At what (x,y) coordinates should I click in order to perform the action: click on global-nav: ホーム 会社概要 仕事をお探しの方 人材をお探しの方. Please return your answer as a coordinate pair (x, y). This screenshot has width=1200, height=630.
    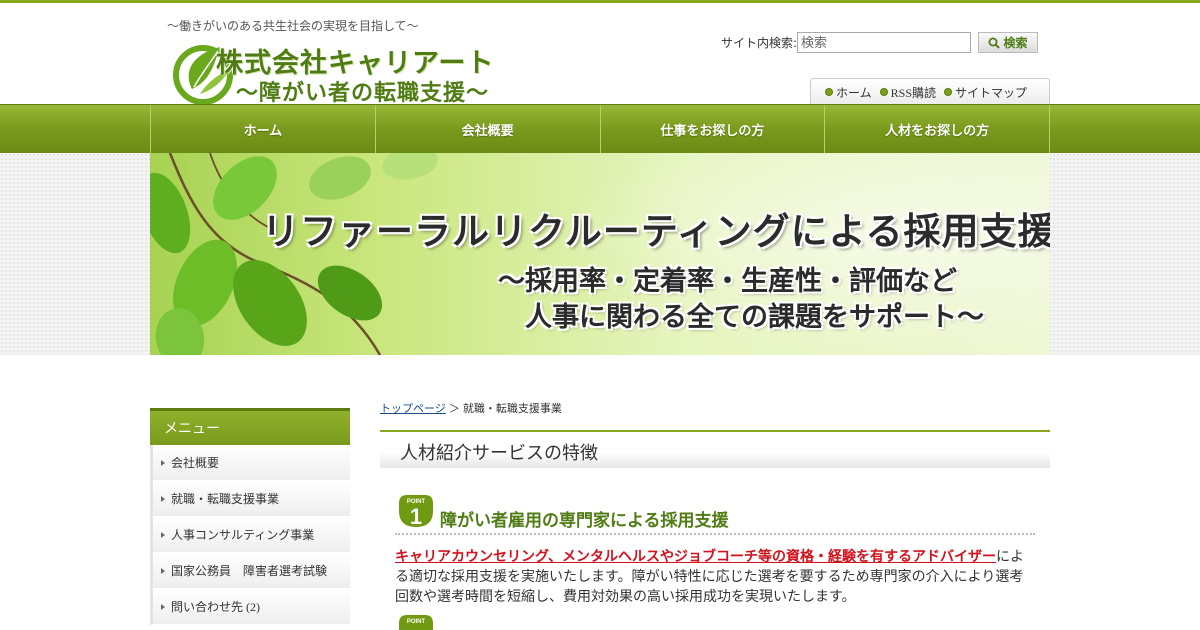
    Looking at the image, I should click on (600, 128).